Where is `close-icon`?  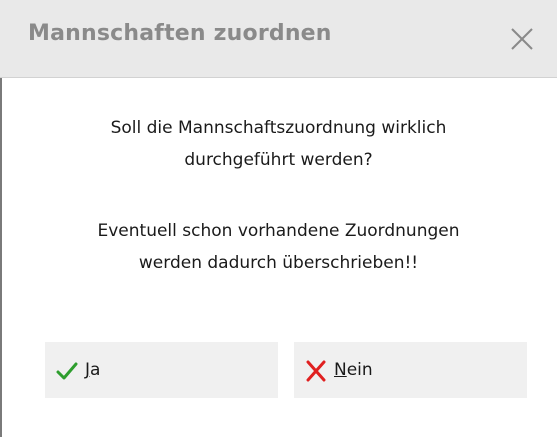
close-icon is located at coordinates (522, 39).